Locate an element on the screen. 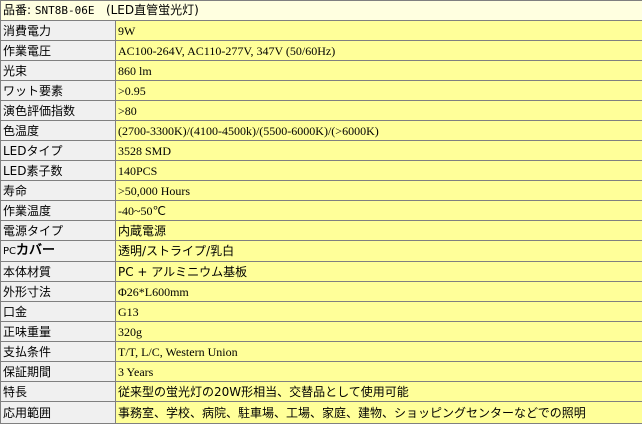 The width and height of the screenshot is (642, 444). spec-value: 9W is located at coordinates (378, 30).